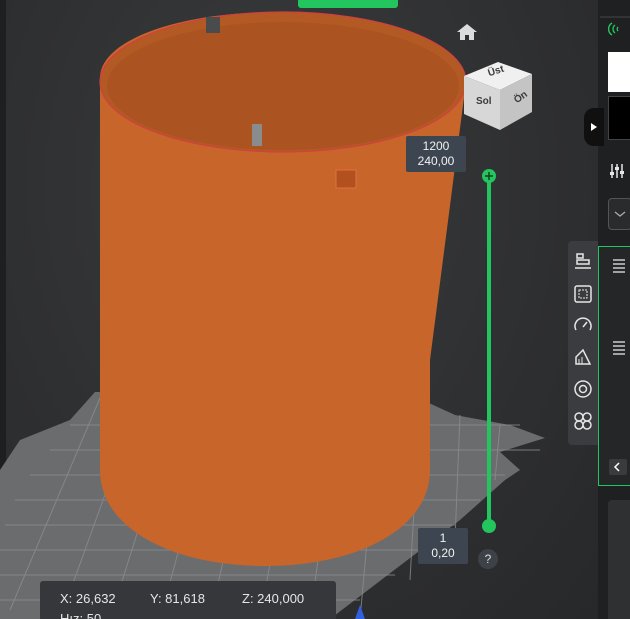  I want to click on bottom-layer-label: 1 0,20, so click(443, 546).